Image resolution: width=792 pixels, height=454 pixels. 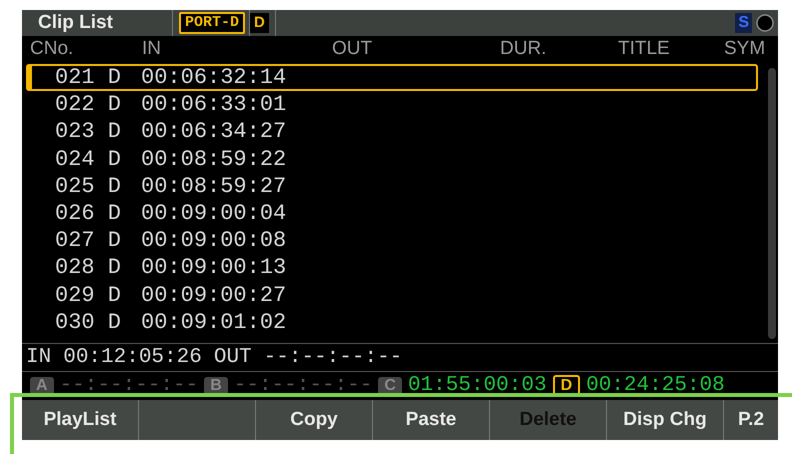 What do you see at coordinates (745, 48) in the screenshot?
I see `column-header: SYM` at bounding box center [745, 48].